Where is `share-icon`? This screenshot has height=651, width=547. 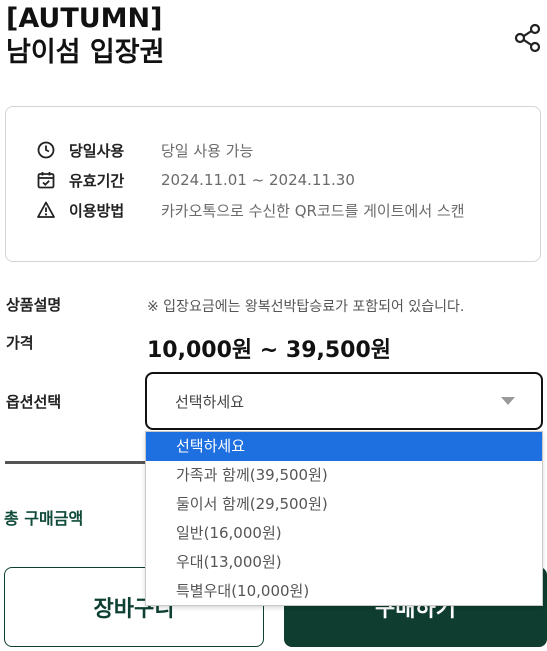 share-icon is located at coordinates (527, 38).